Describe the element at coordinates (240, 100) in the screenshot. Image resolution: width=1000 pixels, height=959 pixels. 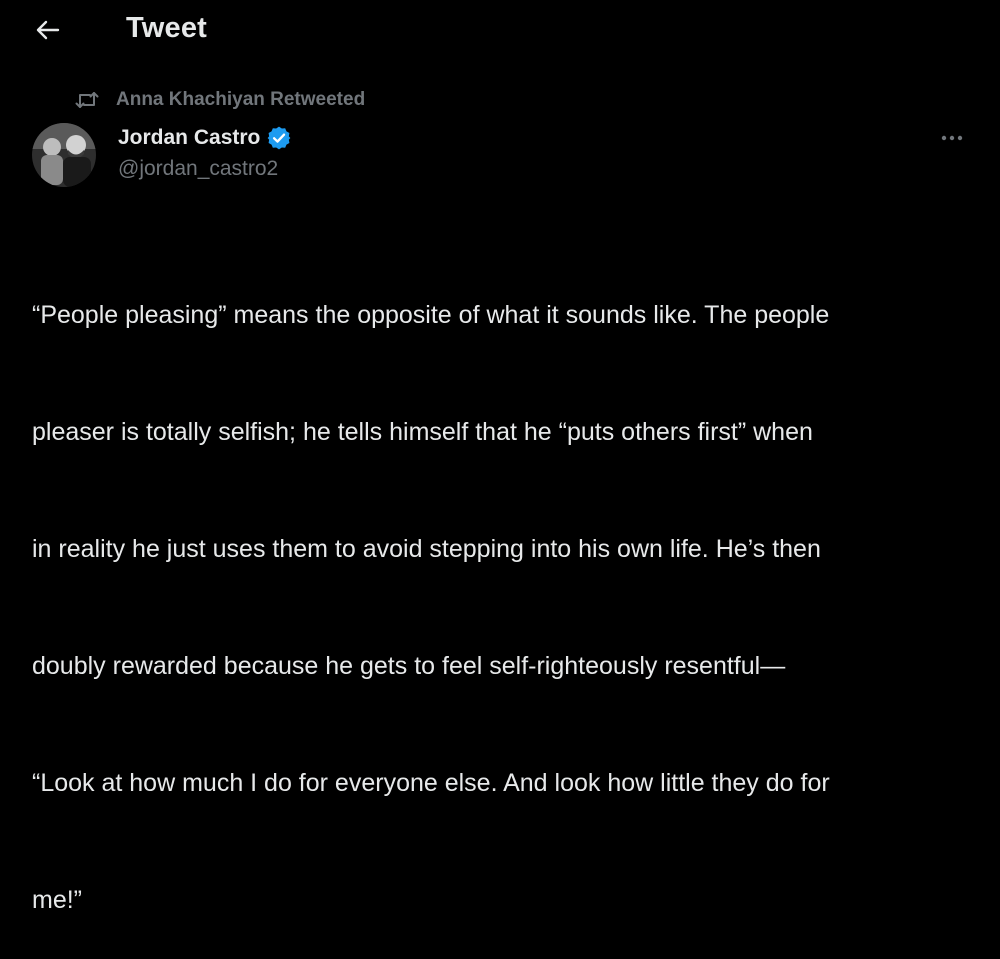
I see `retweet-label: Anna Khachiyan Retweeted` at that location.